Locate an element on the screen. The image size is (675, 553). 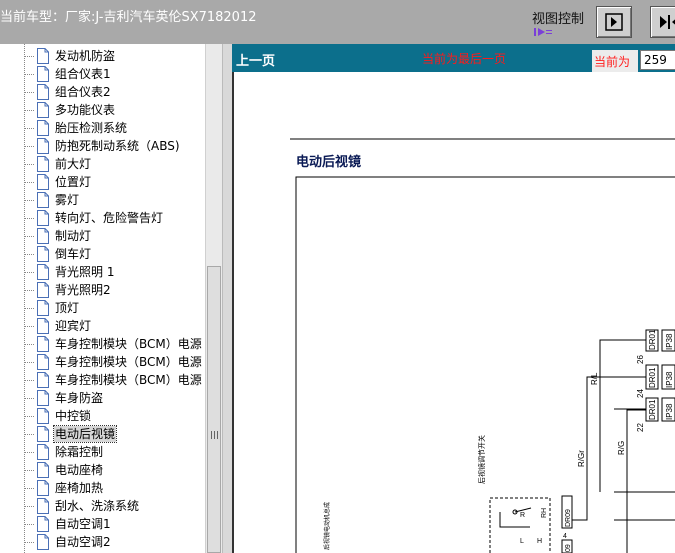
tree-item-label: 组合仪表2 is located at coordinates (83, 92).